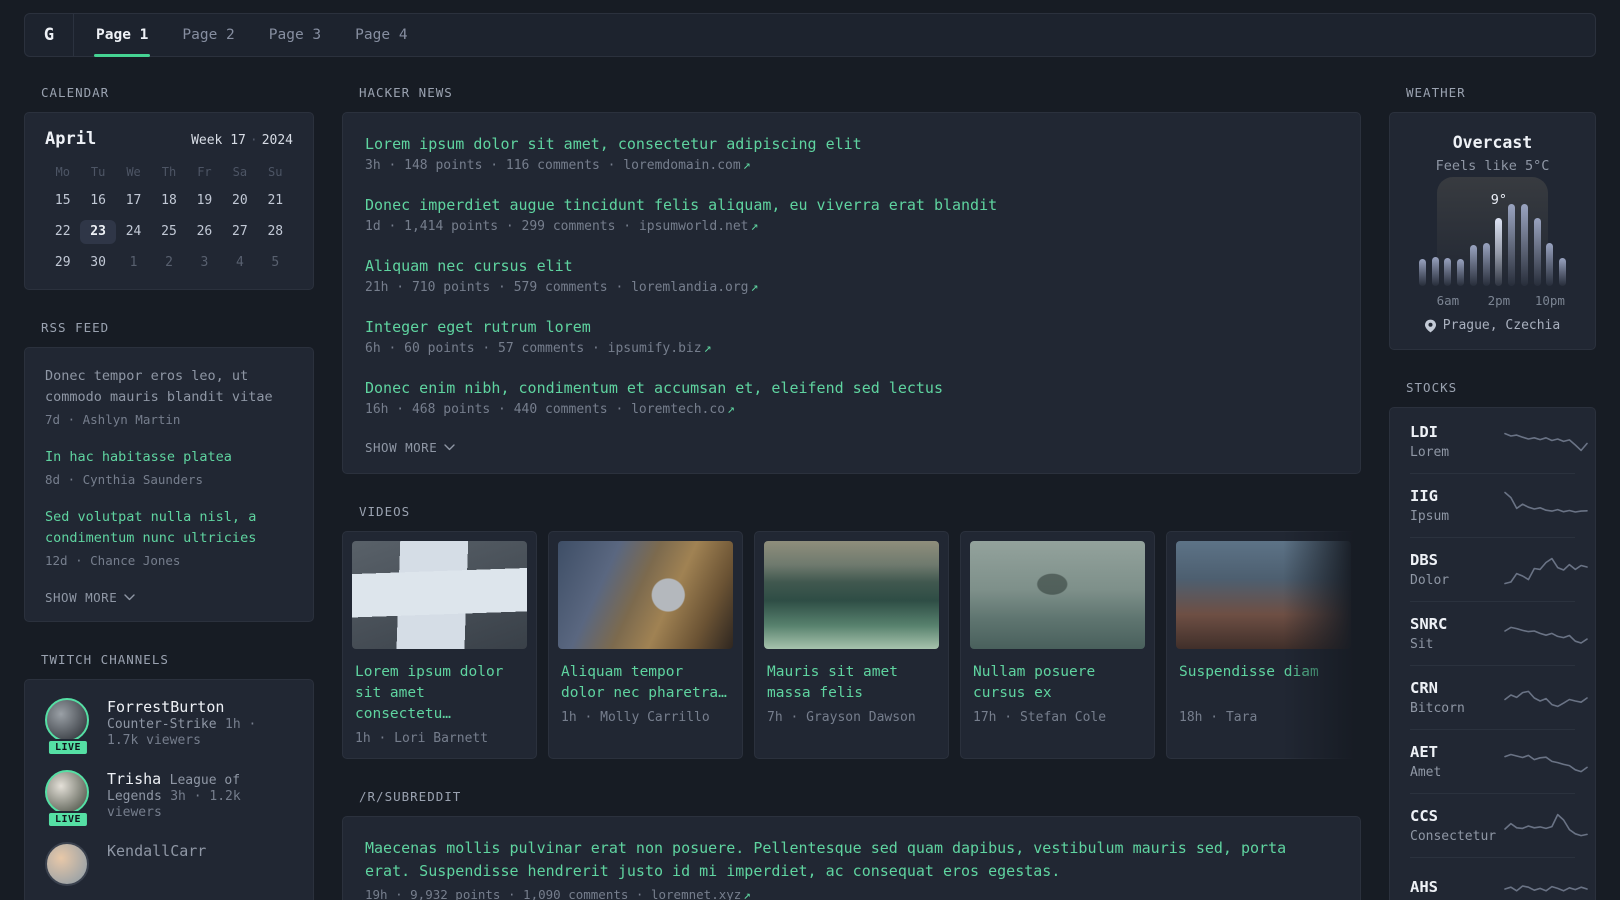 Image resolution: width=1620 pixels, height=900 pixels. Describe the element at coordinates (696, 893) in the screenshot. I see `subreddit-item-domain: loremnet.xyz` at that location.